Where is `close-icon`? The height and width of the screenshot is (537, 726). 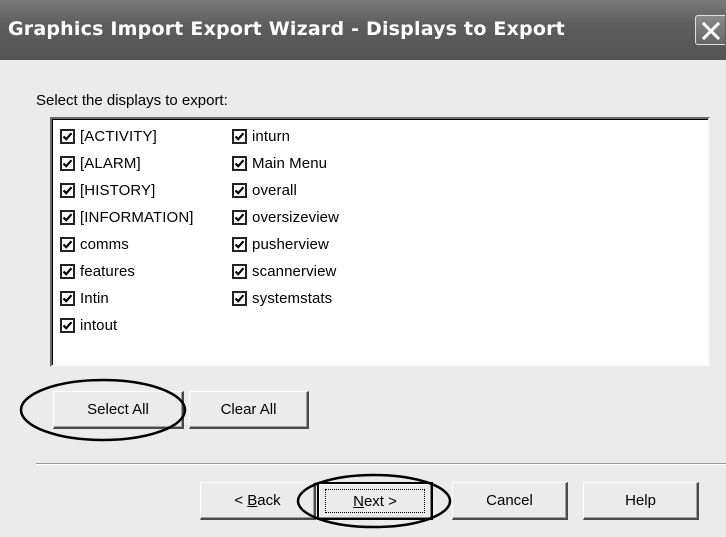
close-icon is located at coordinates (711, 31).